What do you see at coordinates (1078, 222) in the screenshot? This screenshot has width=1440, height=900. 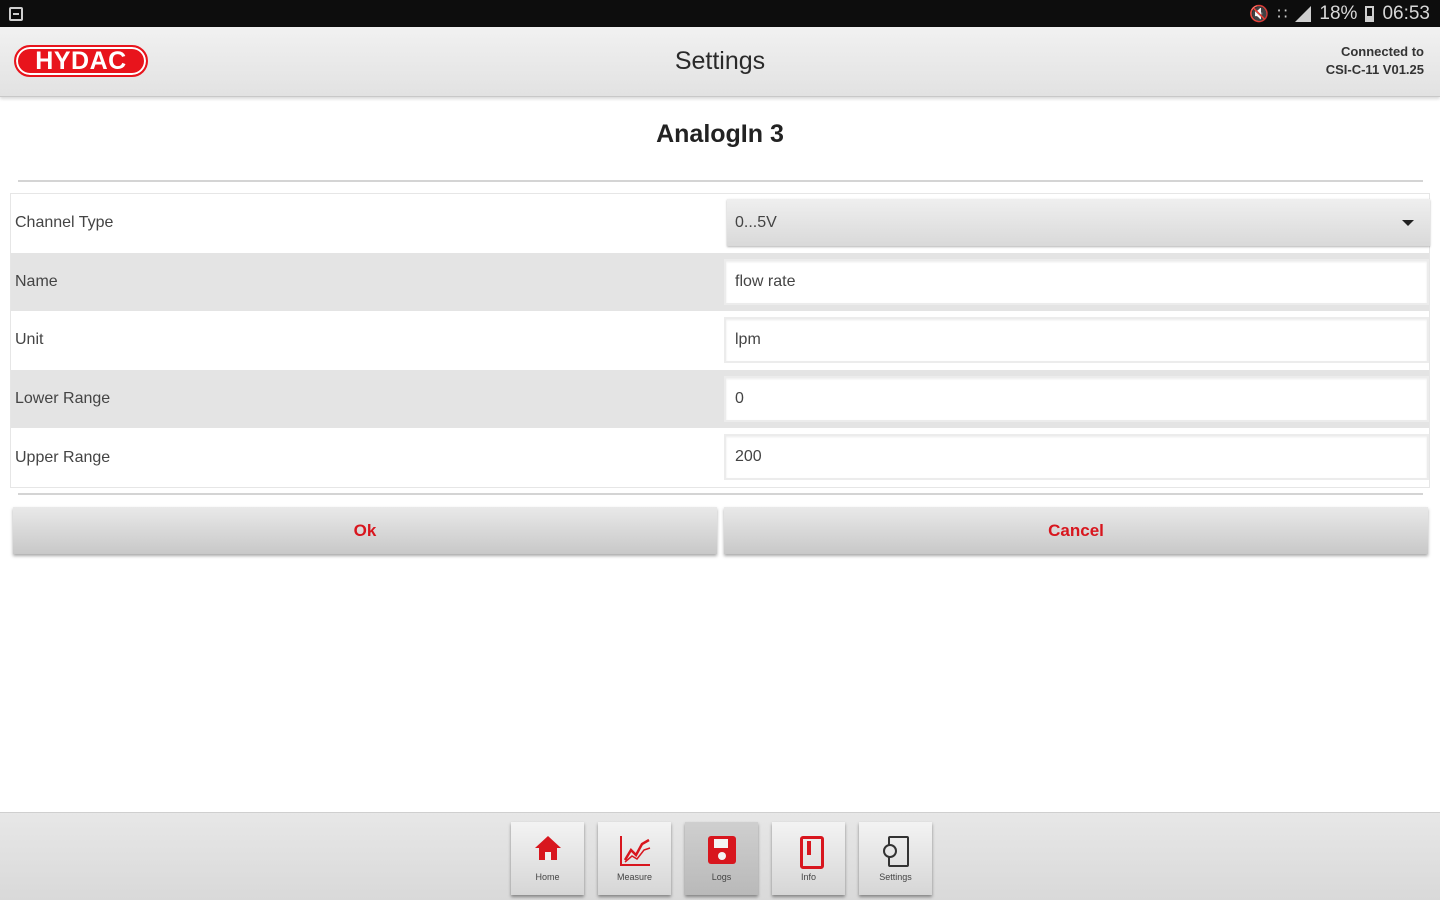 I see `channel-type-select: 0...5V` at bounding box center [1078, 222].